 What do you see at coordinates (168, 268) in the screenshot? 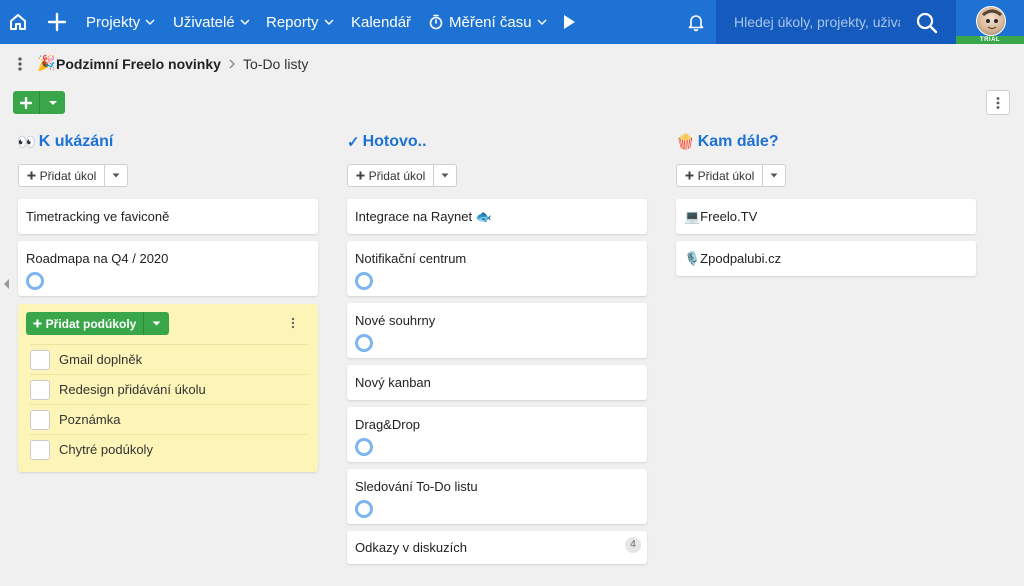
I see `task-card: Roadmapa na Q4 / 2020` at bounding box center [168, 268].